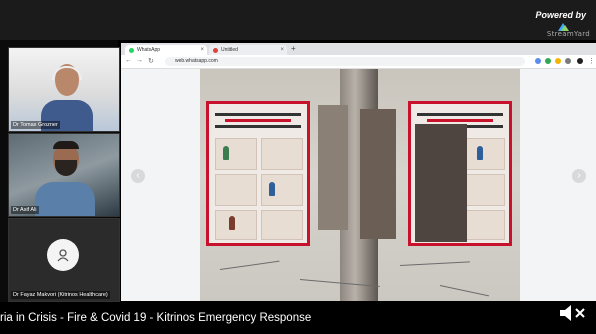 This screenshot has width=596, height=334. What do you see at coordinates (149, 50) in the screenshot?
I see `tab-label: WhatsApp` at bounding box center [149, 50].